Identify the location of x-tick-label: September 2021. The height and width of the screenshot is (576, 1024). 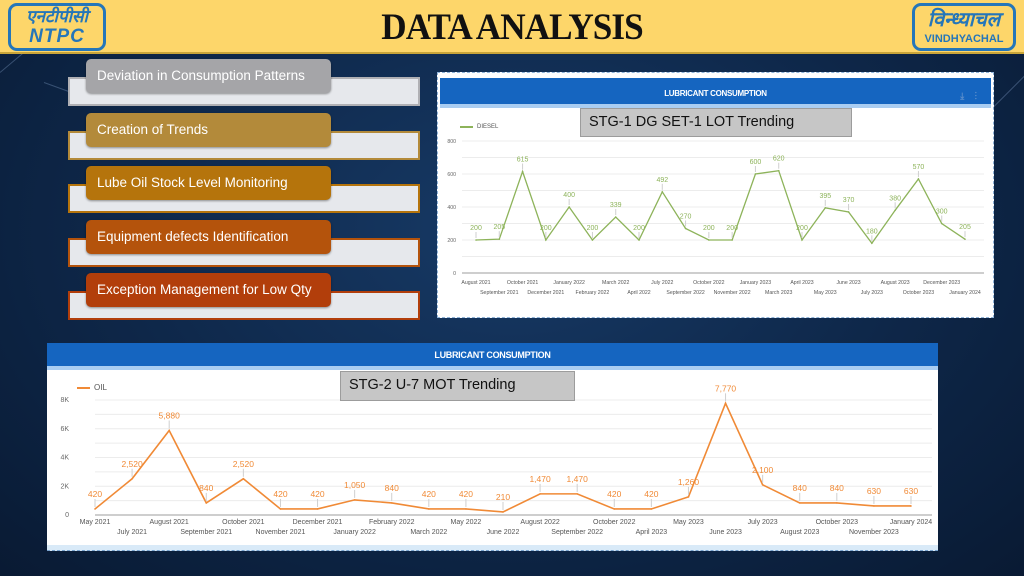
(206, 532).